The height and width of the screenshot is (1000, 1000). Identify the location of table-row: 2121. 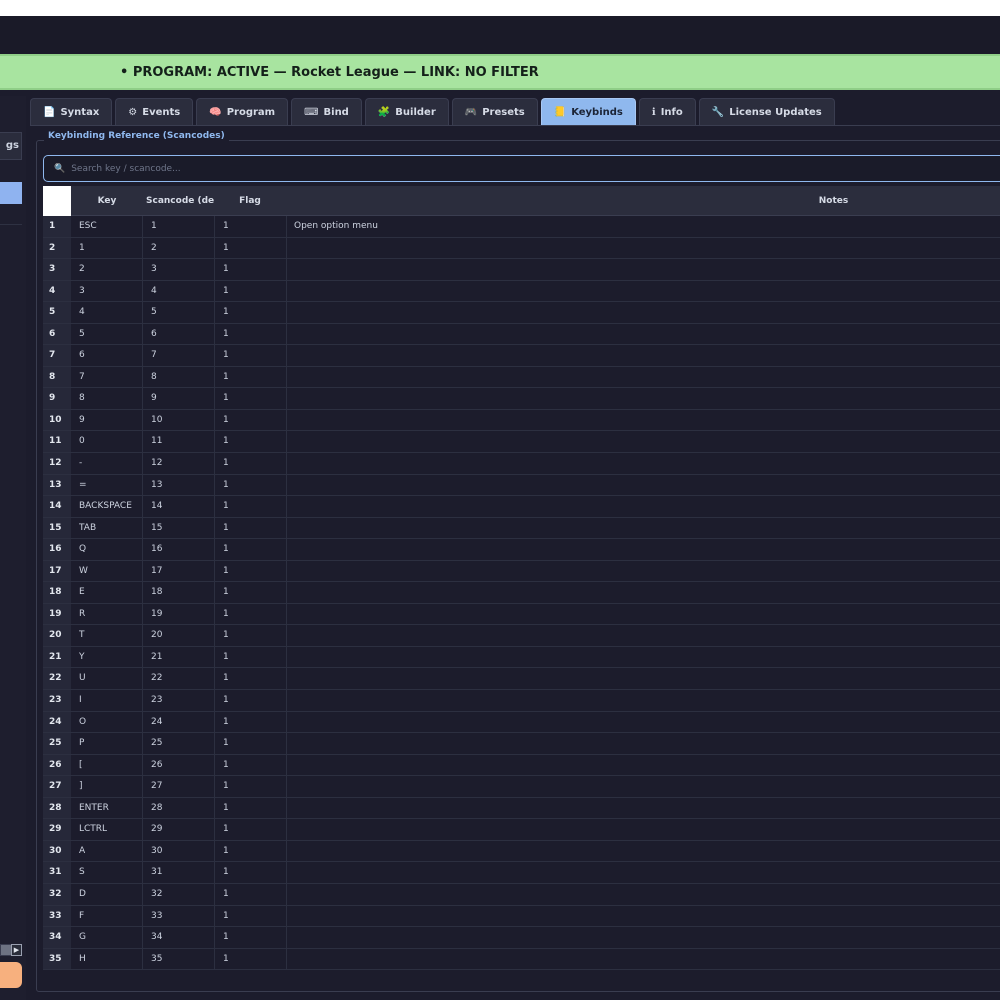
(521, 248).